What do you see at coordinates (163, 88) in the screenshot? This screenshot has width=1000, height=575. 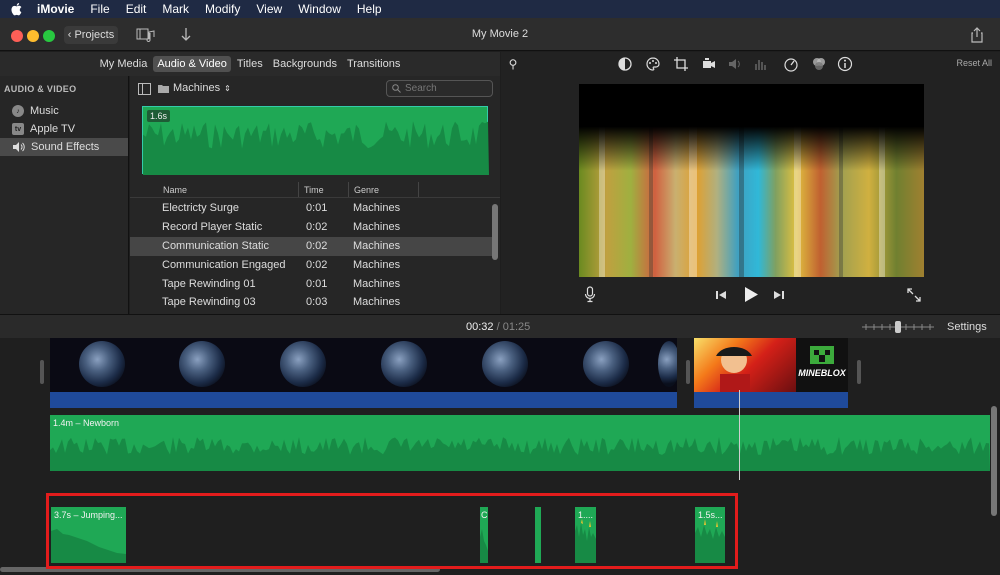 I see `folder-icon` at bounding box center [163, 88].